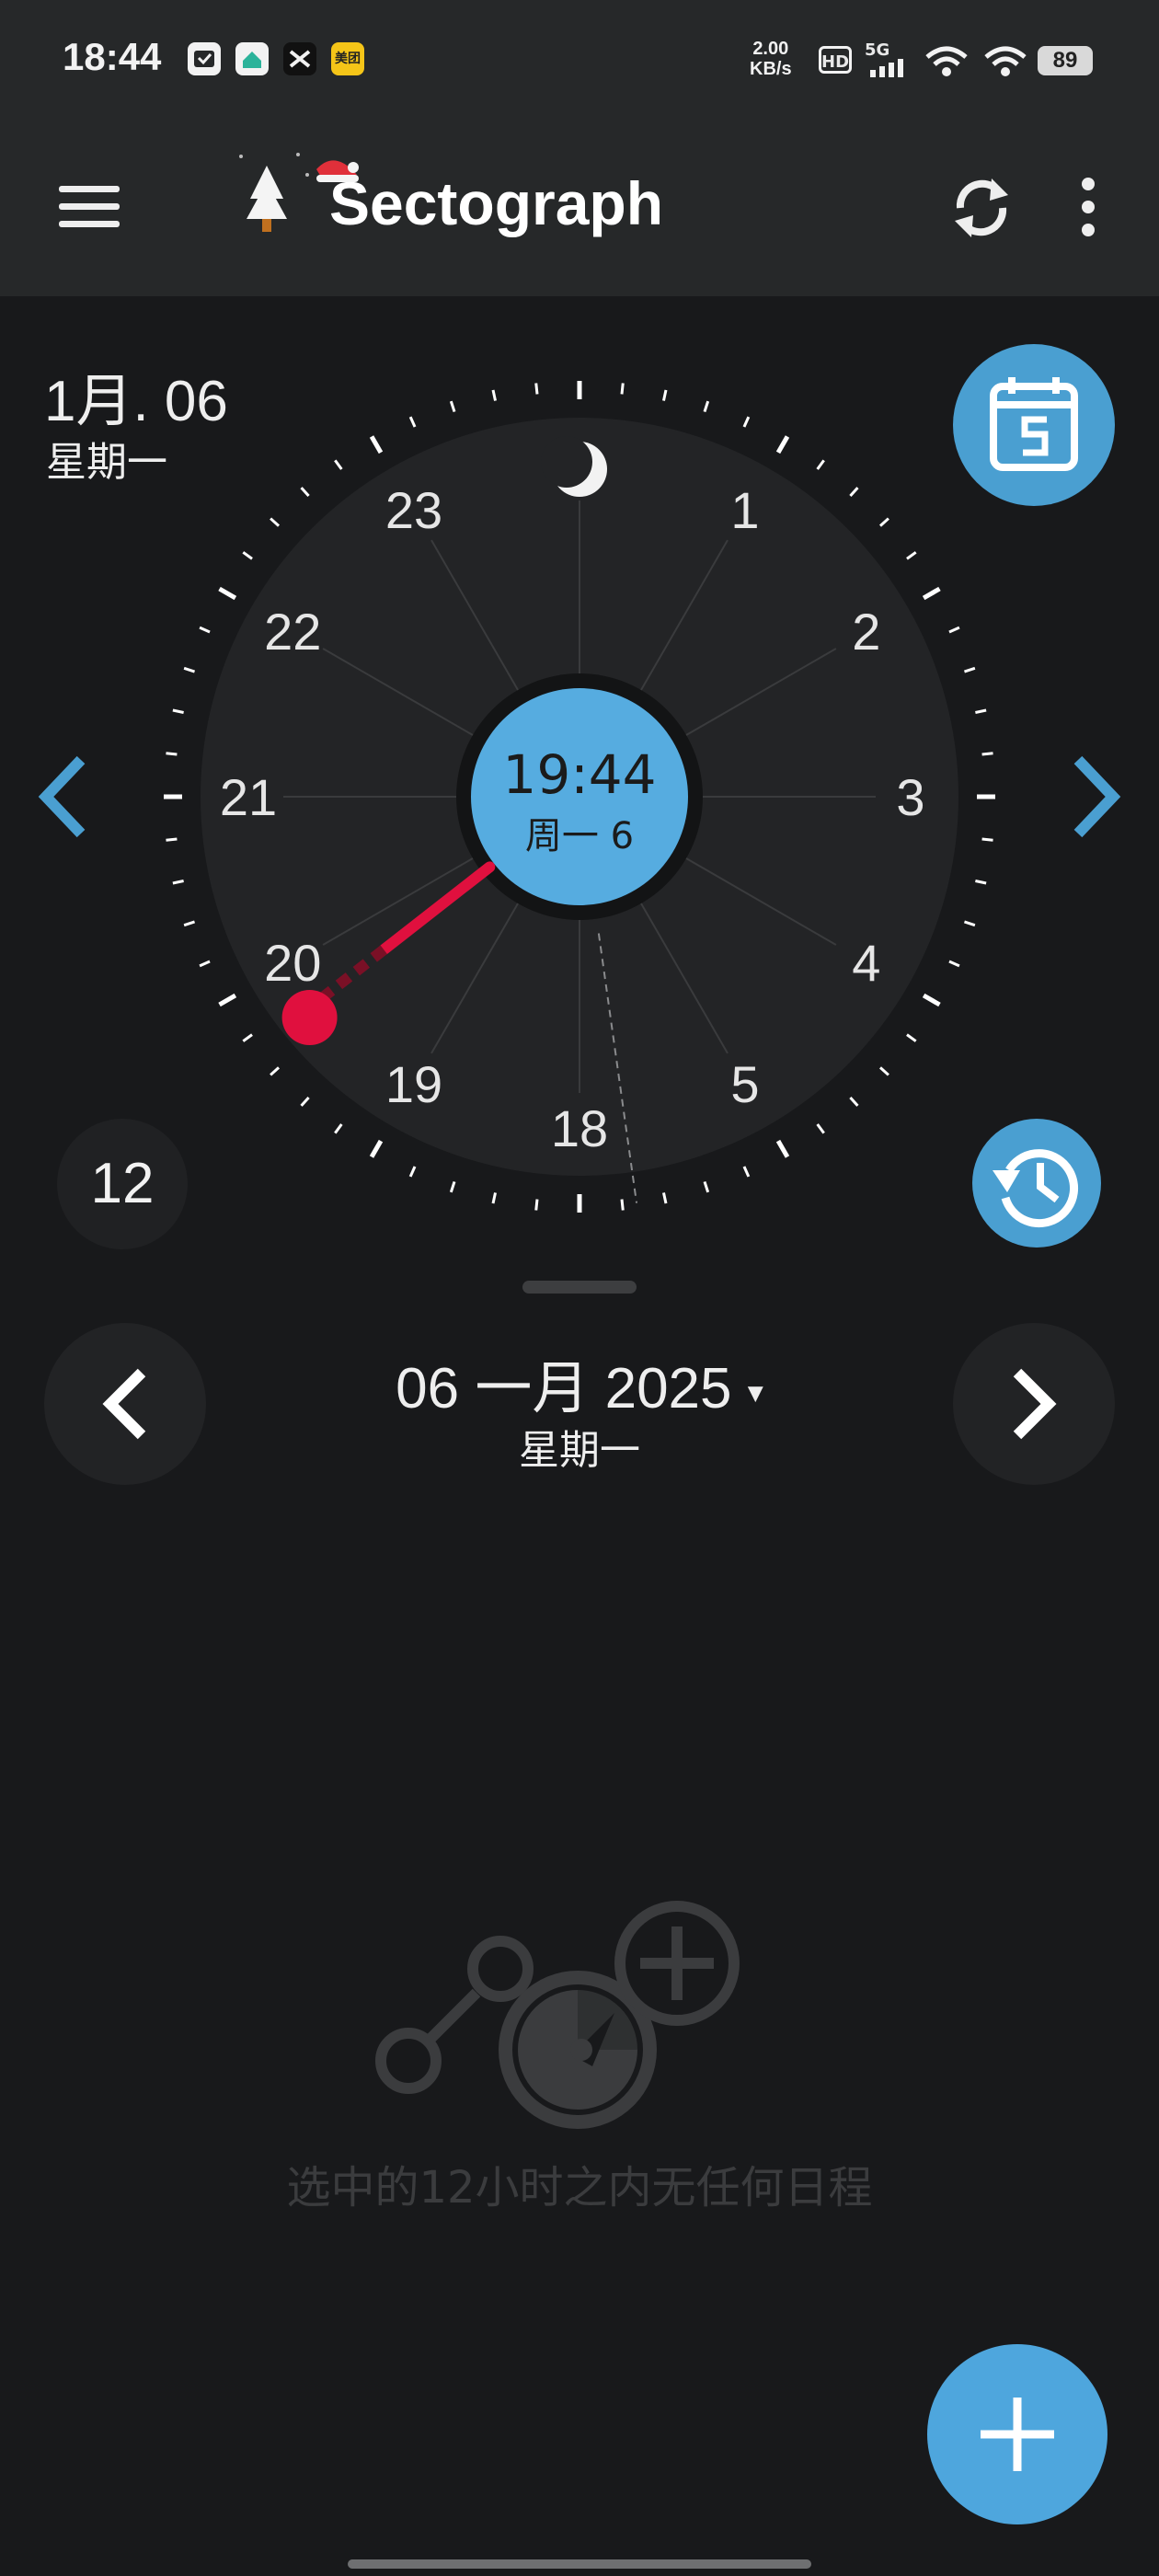 This screenshot has height=2576, width=1159. Describe the element at coordinates (299, 58) in the screenshot. I see `capcut-icon` at that location.